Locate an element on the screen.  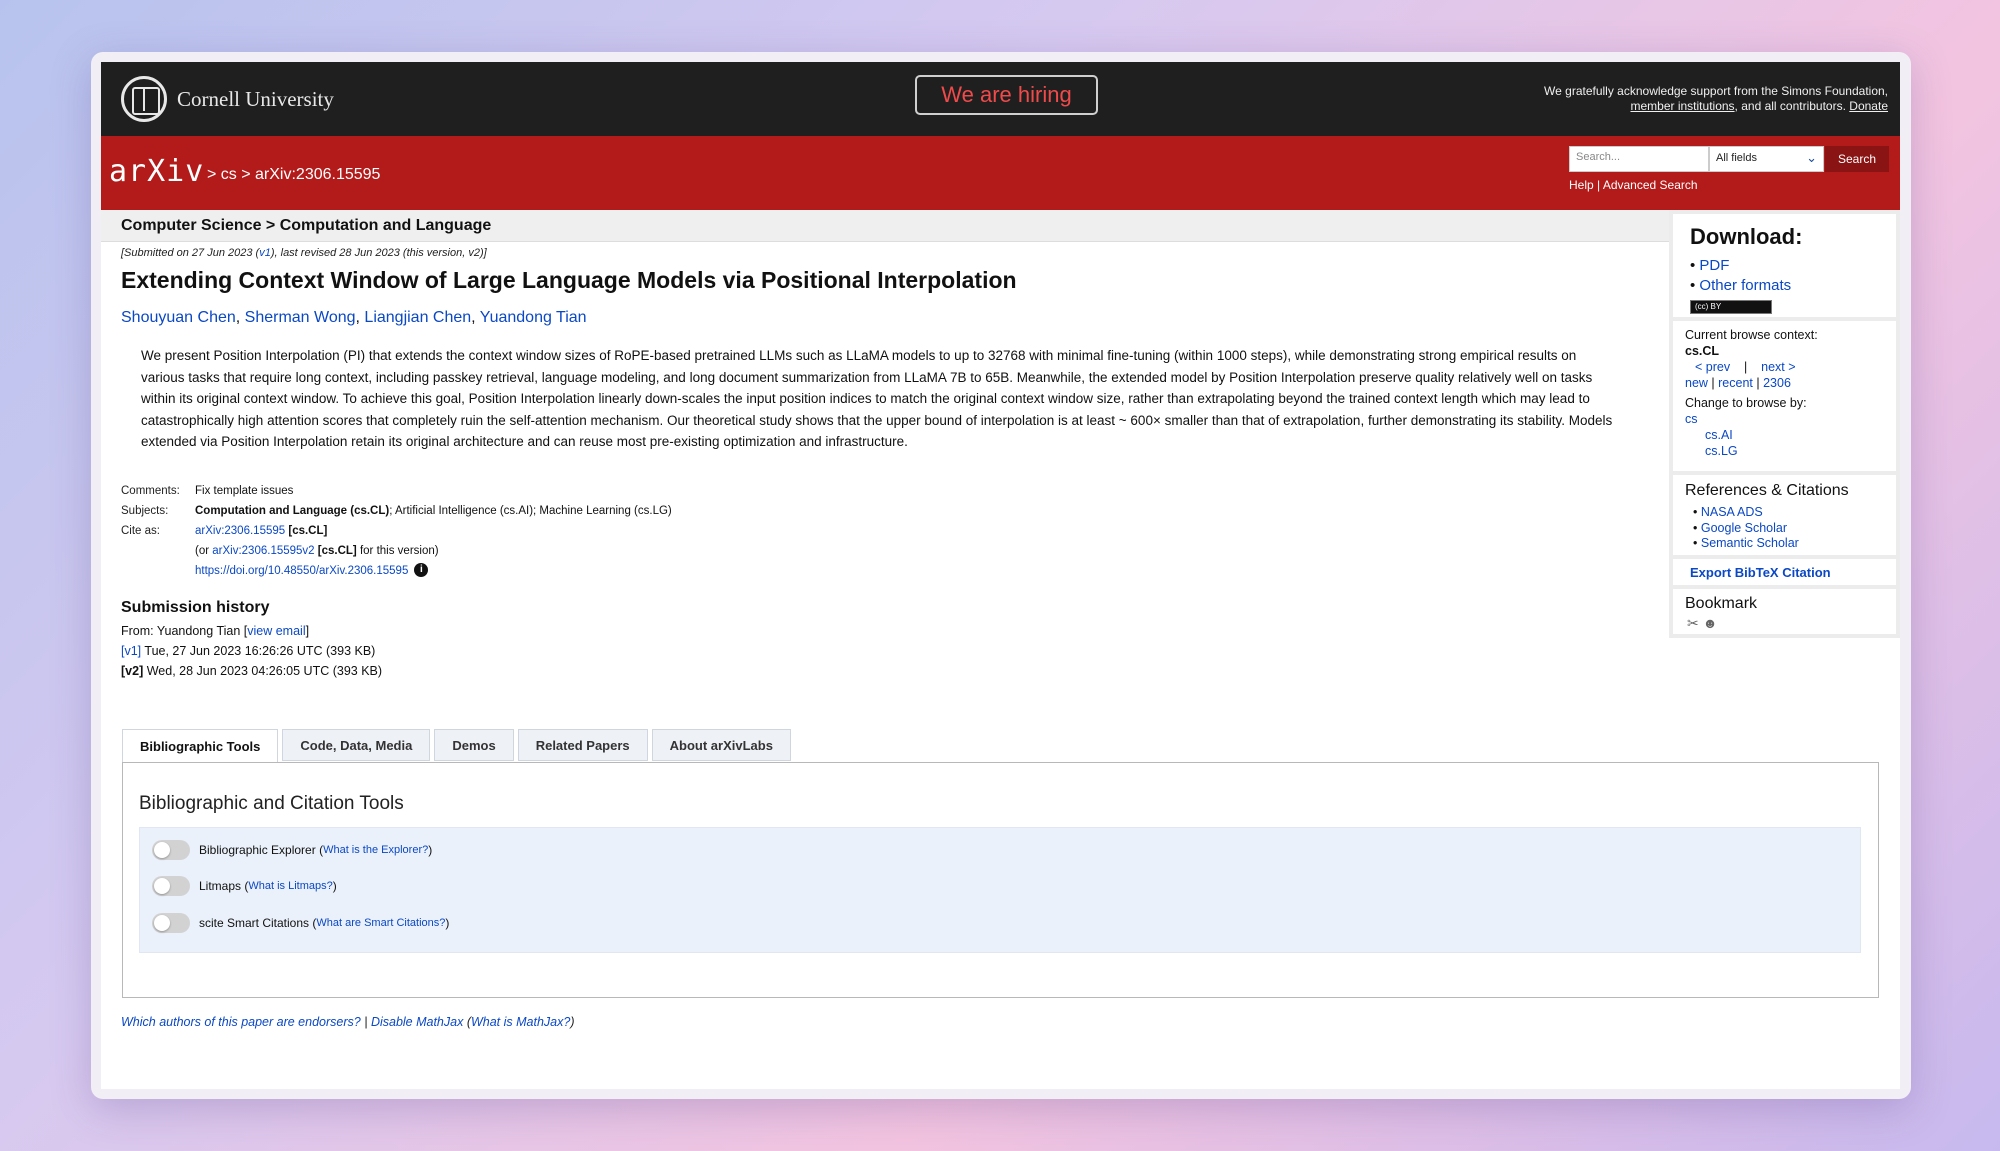
disable-mathjax-link: Disable MathJax is located at coordinates (417, 1022).